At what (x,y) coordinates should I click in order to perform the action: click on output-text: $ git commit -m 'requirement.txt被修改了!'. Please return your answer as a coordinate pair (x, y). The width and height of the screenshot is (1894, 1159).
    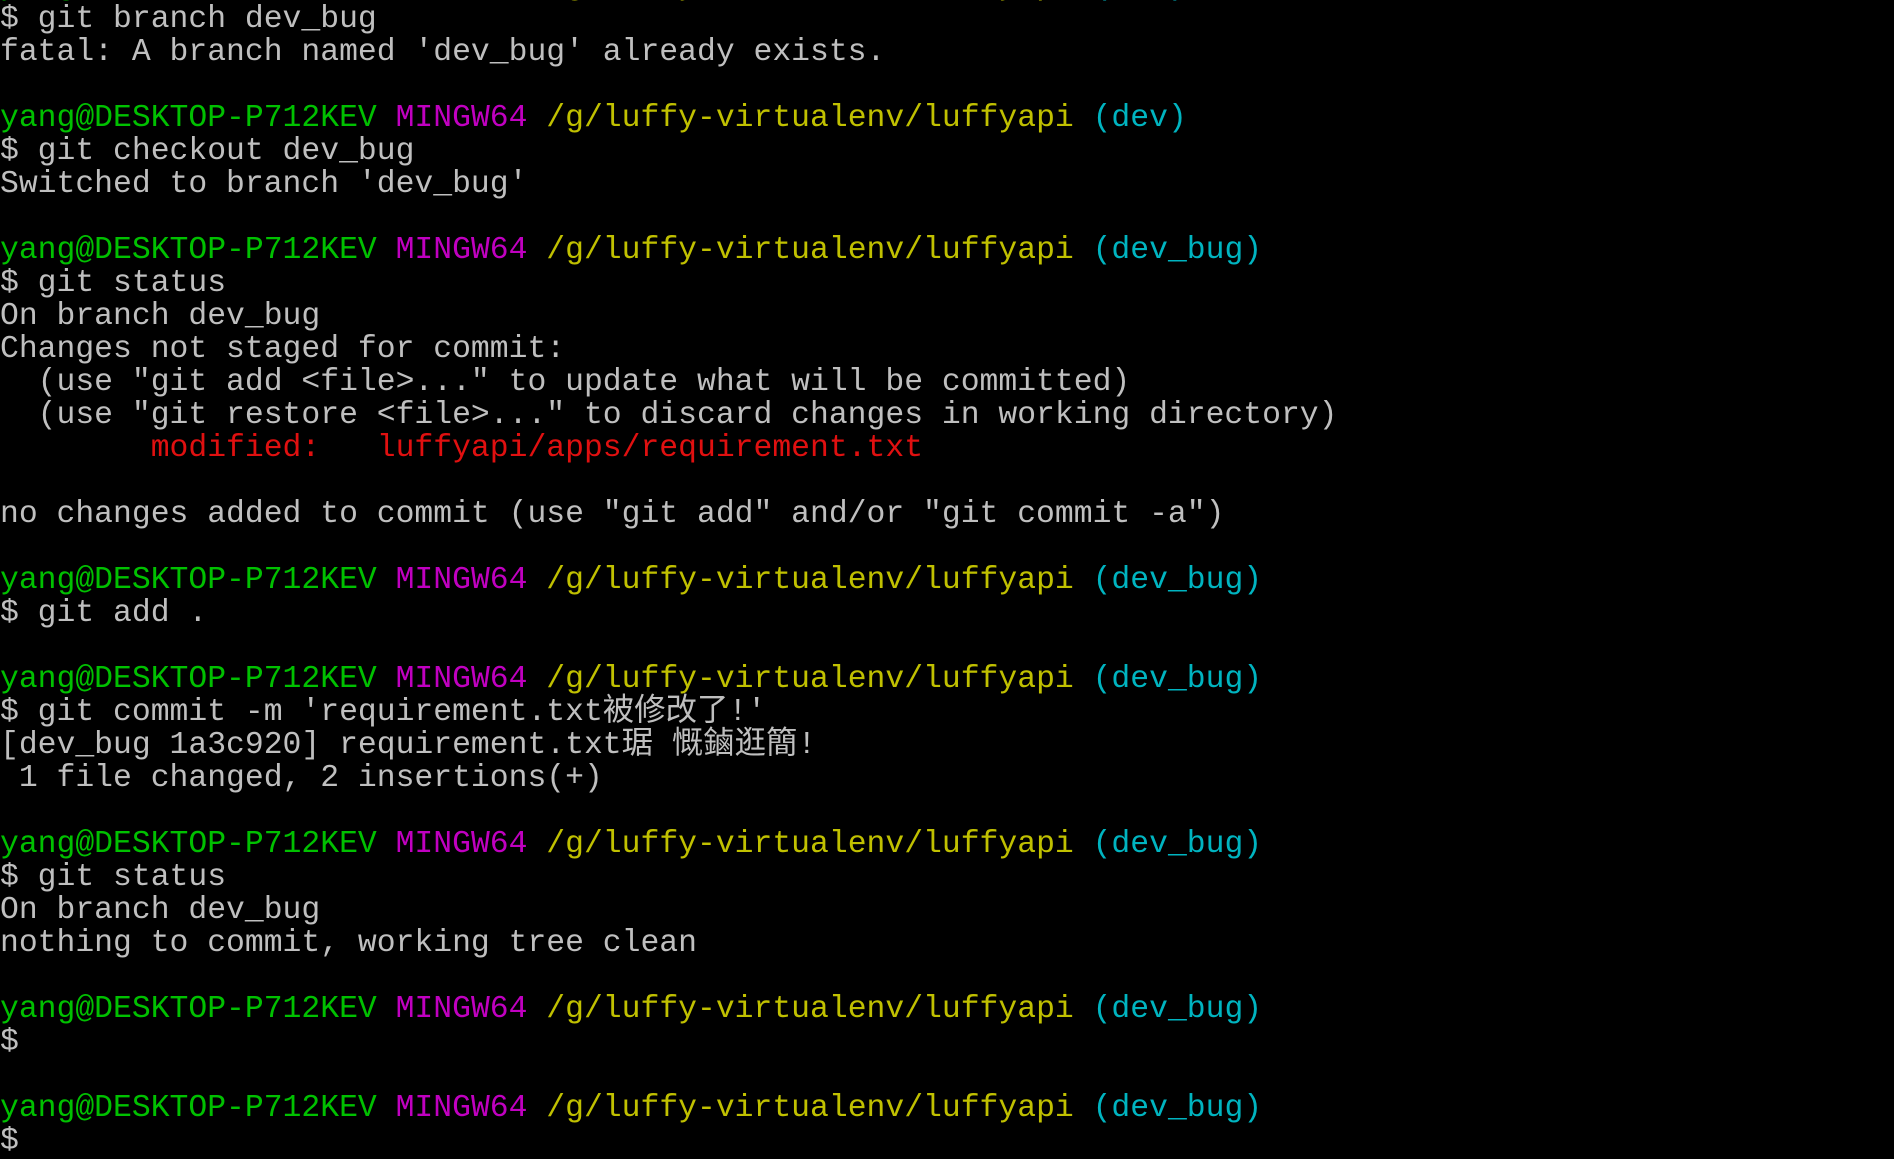
    Looking at the image, I should click on (383, 712).